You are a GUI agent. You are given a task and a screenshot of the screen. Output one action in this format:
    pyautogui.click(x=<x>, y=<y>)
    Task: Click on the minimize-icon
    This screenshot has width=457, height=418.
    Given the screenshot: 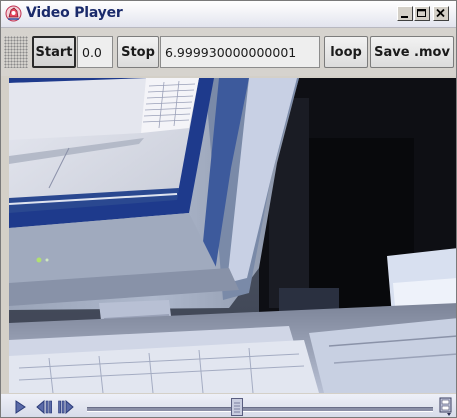 What is the action you would take?
    pyautogui.click(x=404, y=17)
    